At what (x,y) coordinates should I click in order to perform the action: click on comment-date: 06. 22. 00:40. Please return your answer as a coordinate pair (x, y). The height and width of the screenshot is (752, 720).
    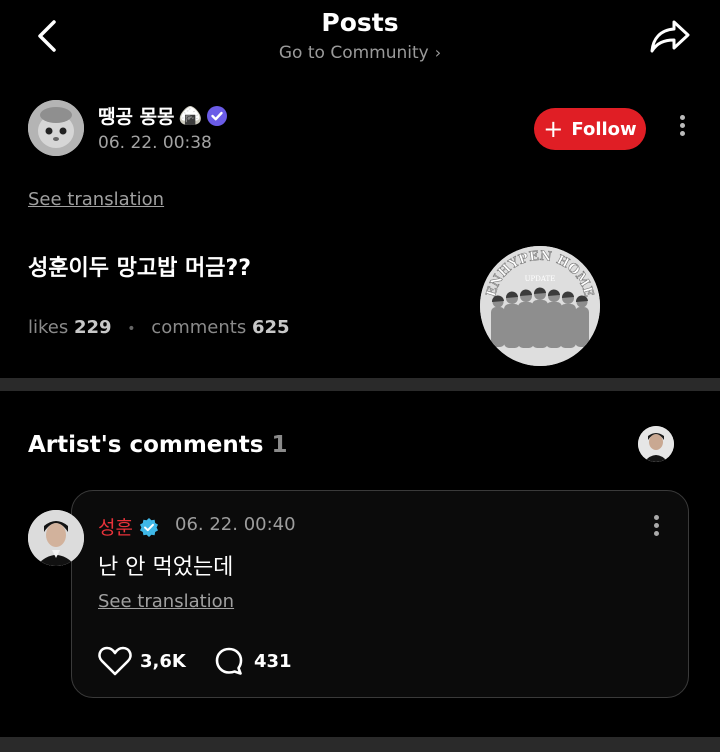
    Looking at the image, I should click on (235, 524).